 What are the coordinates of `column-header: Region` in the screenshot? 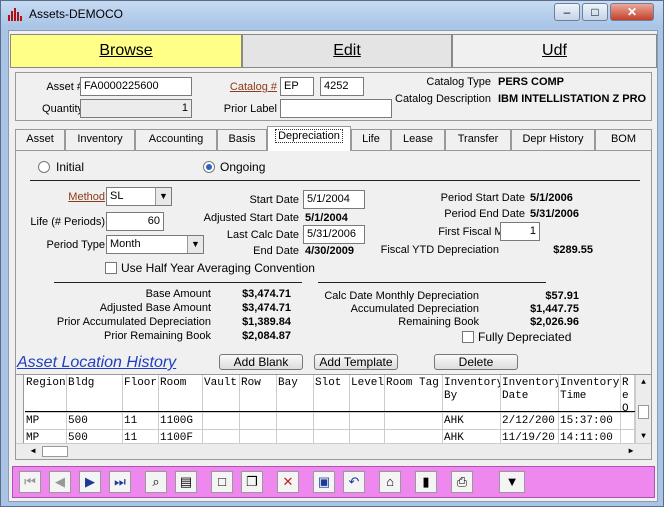 It's located at (46, 393).